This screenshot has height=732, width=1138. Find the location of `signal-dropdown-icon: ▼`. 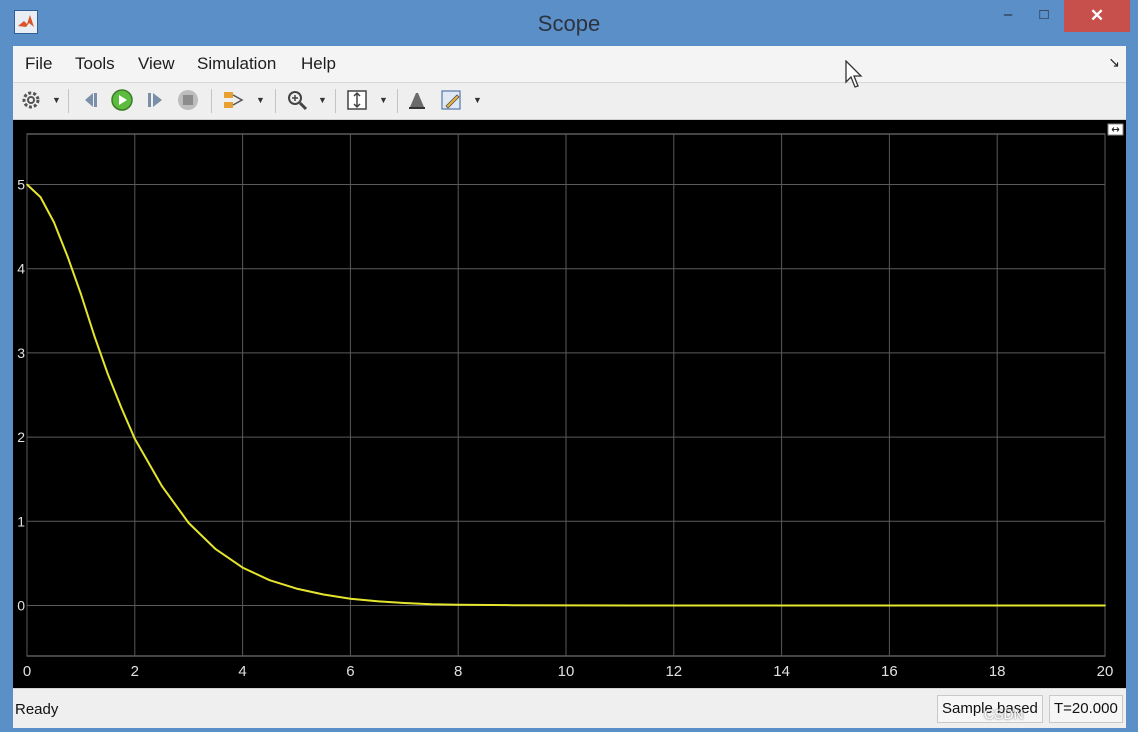

signal-dropdown-icon: ▼ is located at coordinates (260, 100).